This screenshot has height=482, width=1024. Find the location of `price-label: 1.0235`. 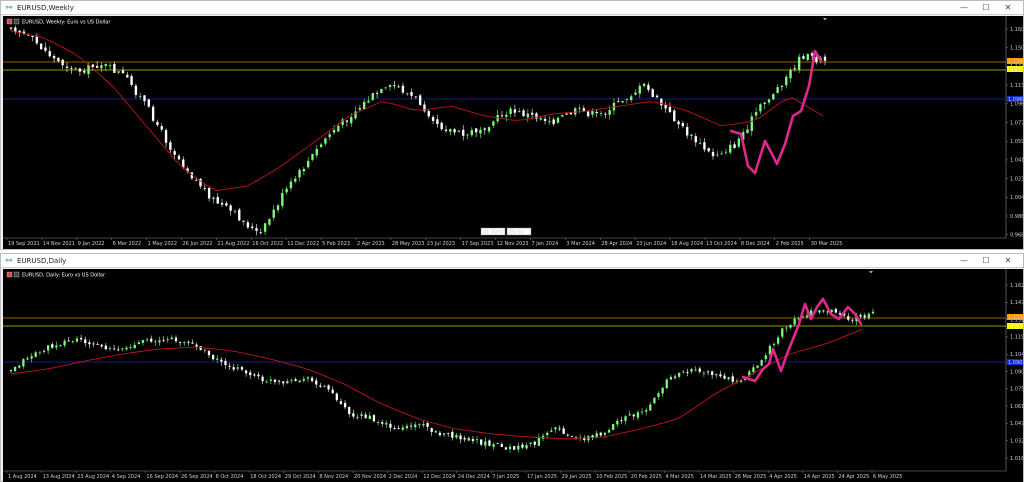

price-label: 1.0235 is located at coordinates (1016, 179).